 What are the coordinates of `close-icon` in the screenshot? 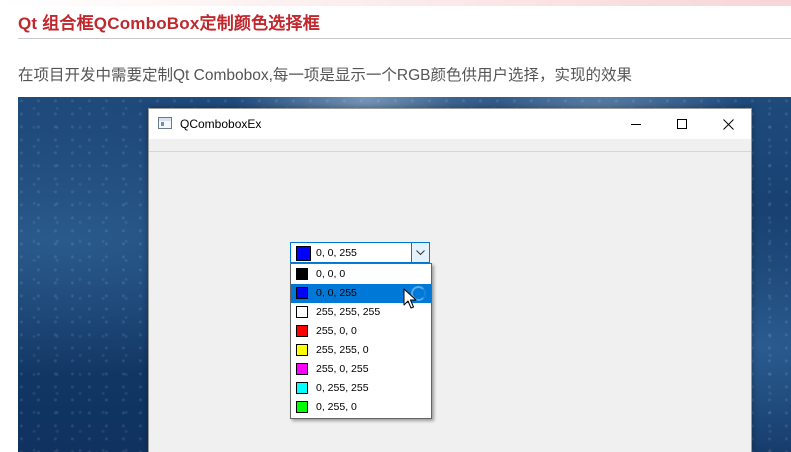 It's located at (728, 124).